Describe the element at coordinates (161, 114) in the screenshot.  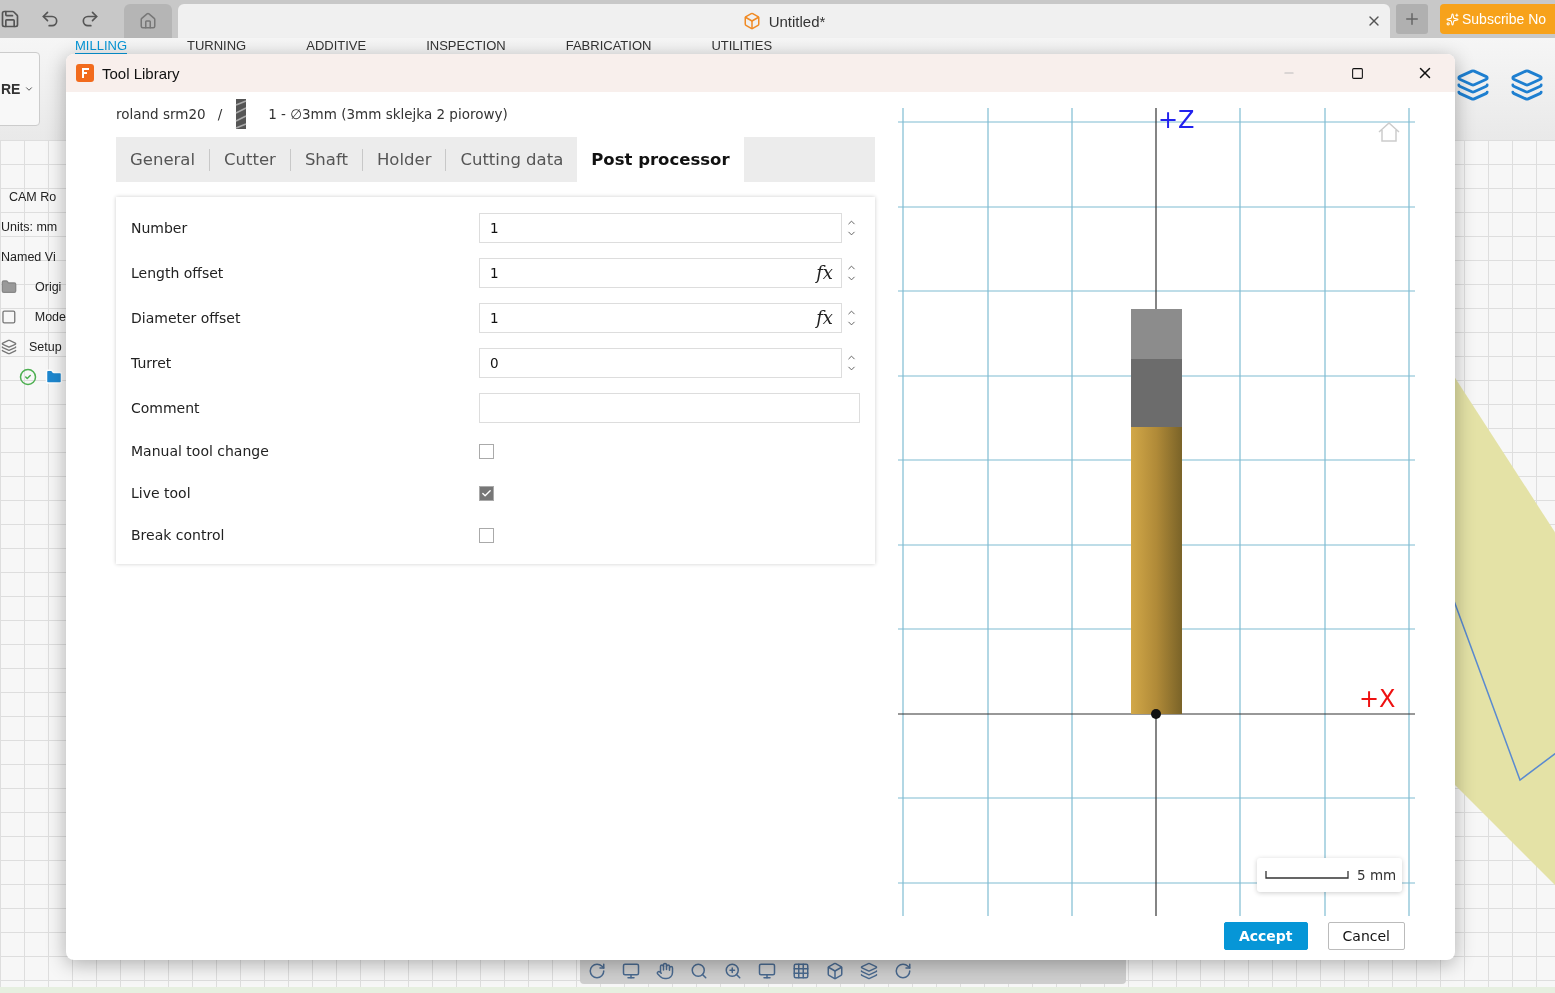
I see `breadcrumb-link: roland srm20` at that location.